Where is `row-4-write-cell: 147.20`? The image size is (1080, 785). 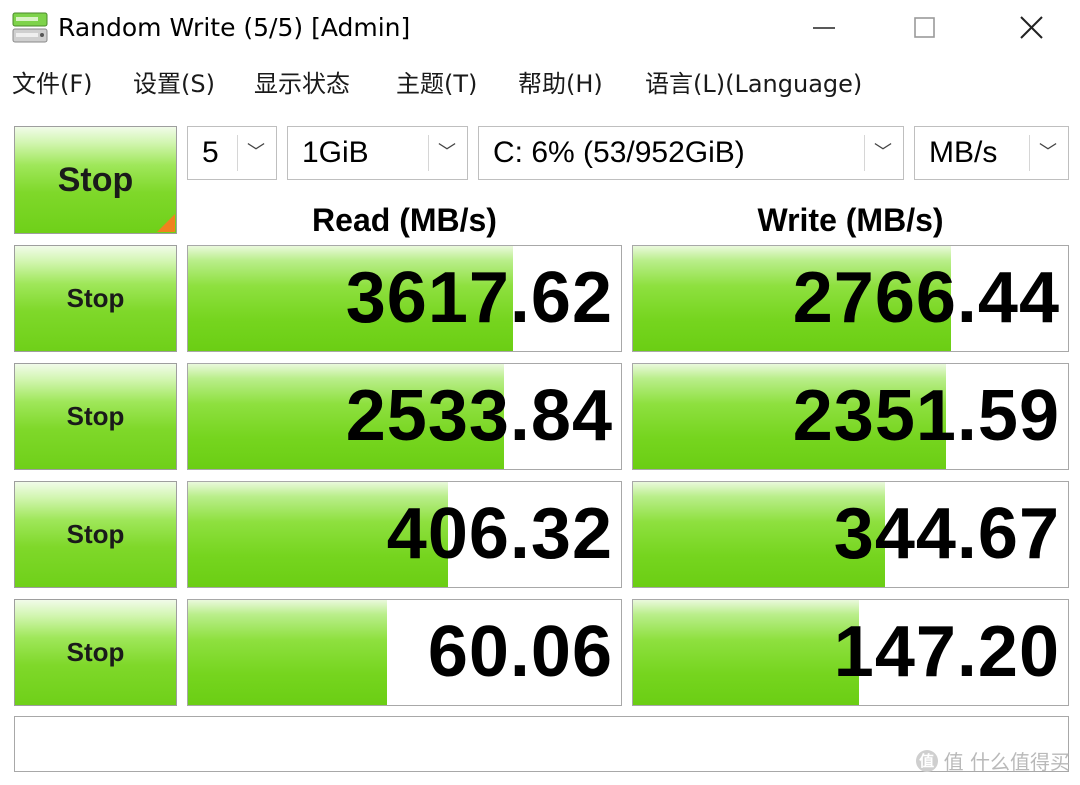
row-4-write-cell: 147.20 is located at coordinates (850, 652).